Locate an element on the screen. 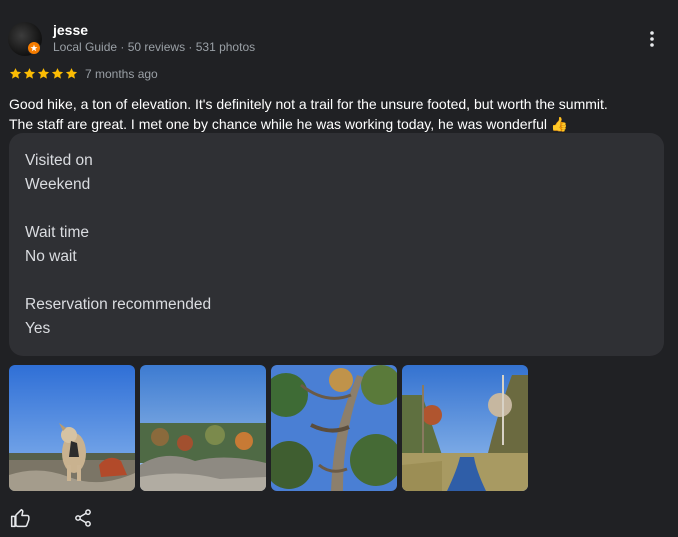 The image size is (678, 537). photo-tree-canopy is located at coordinates (334, 428).